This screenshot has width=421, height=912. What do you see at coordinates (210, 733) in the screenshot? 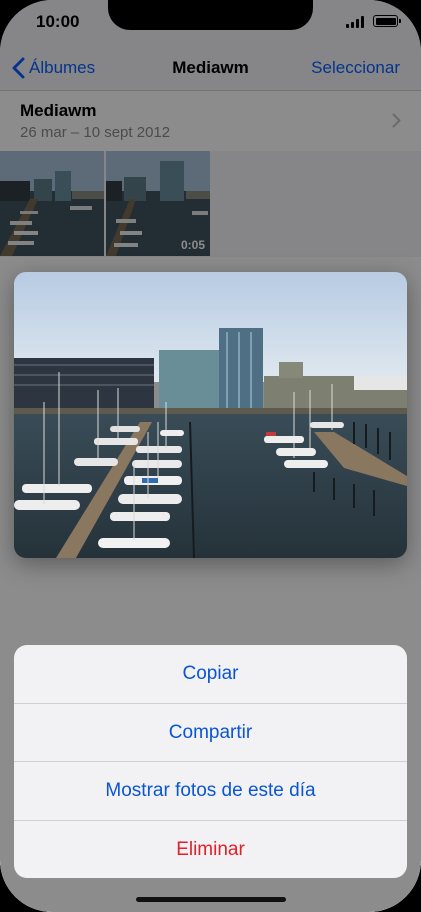
I see `menu-item-share: Compartir` at bounding box center [210, 733].